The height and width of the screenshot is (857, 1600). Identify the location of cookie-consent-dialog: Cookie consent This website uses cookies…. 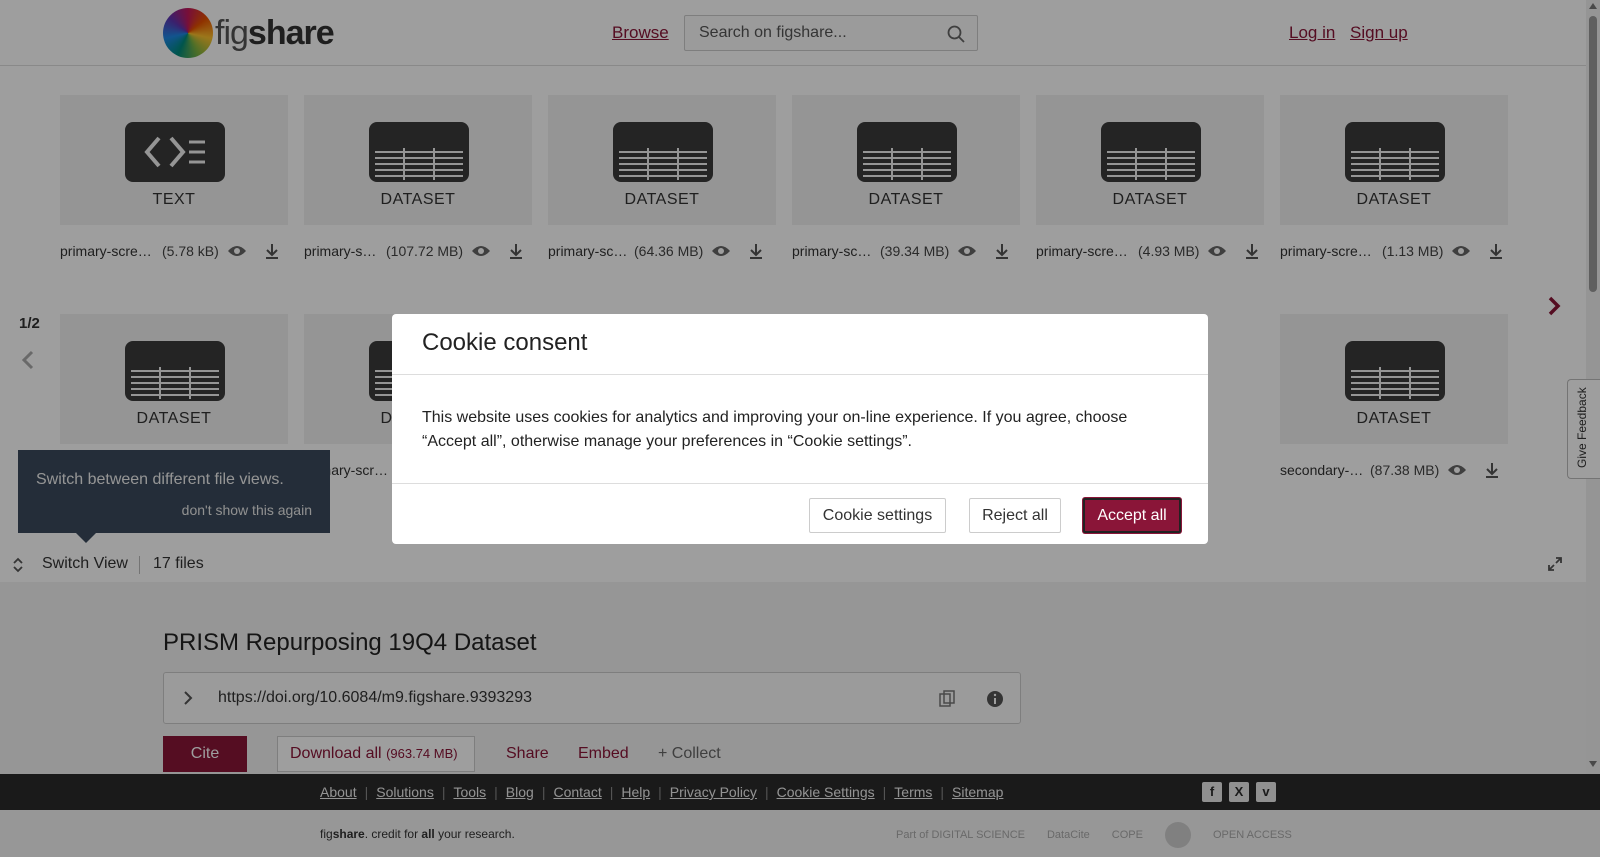
(800, 429).